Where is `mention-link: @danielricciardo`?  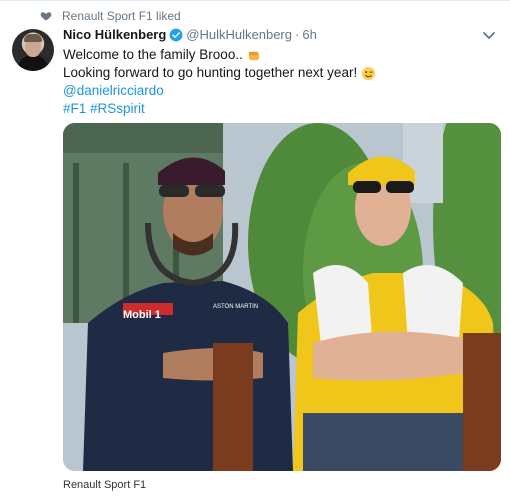 mention-link: @danielricciardo is located at coordinates (113, 91).